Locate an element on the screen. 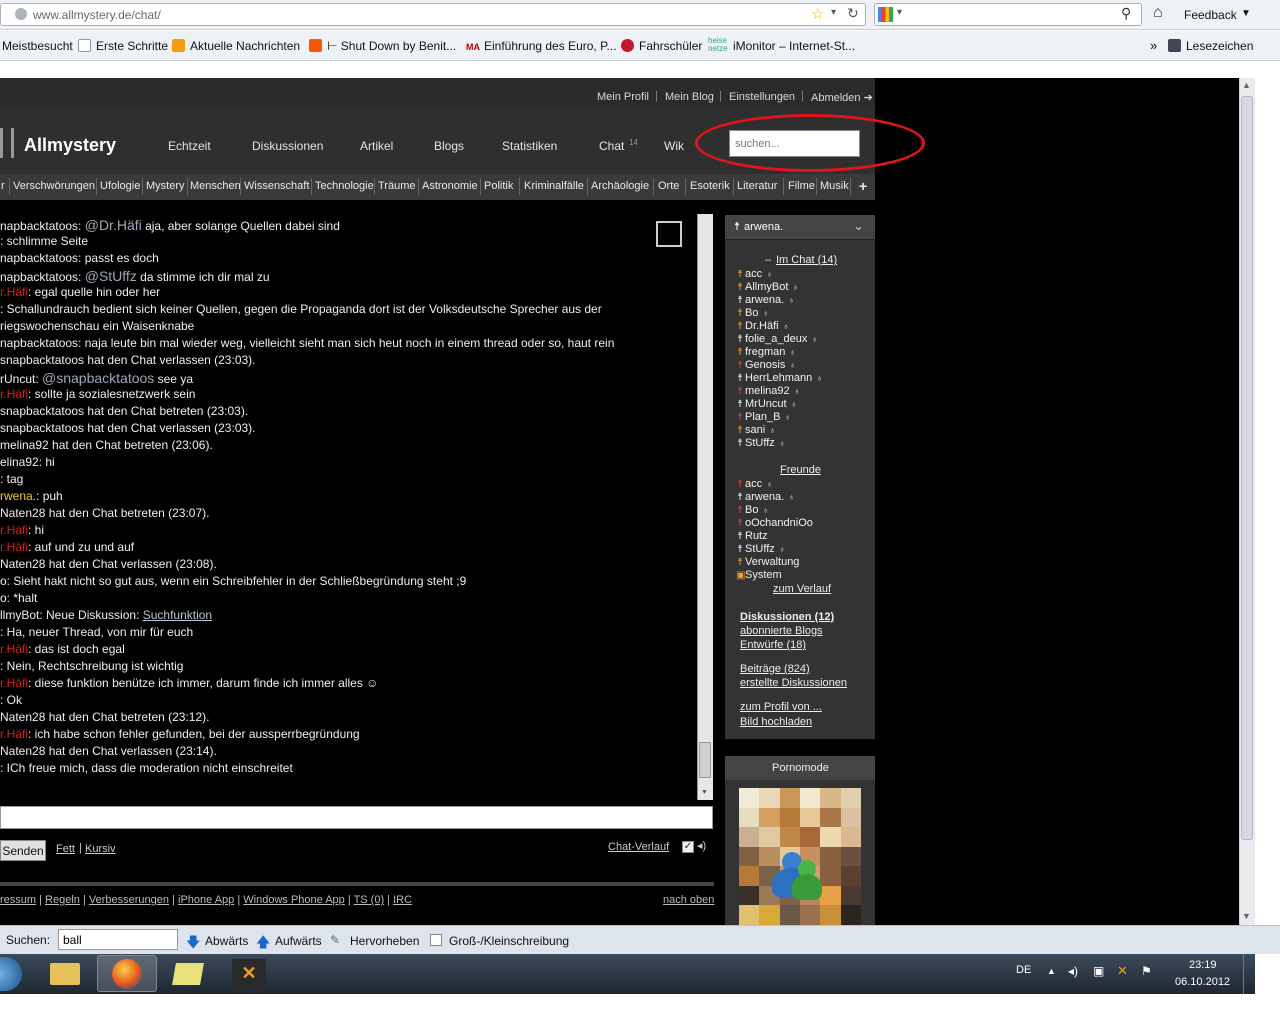 This screenshot has width=1280, height=1024. language-indicator: DE is located at coordinates (1023, 970).